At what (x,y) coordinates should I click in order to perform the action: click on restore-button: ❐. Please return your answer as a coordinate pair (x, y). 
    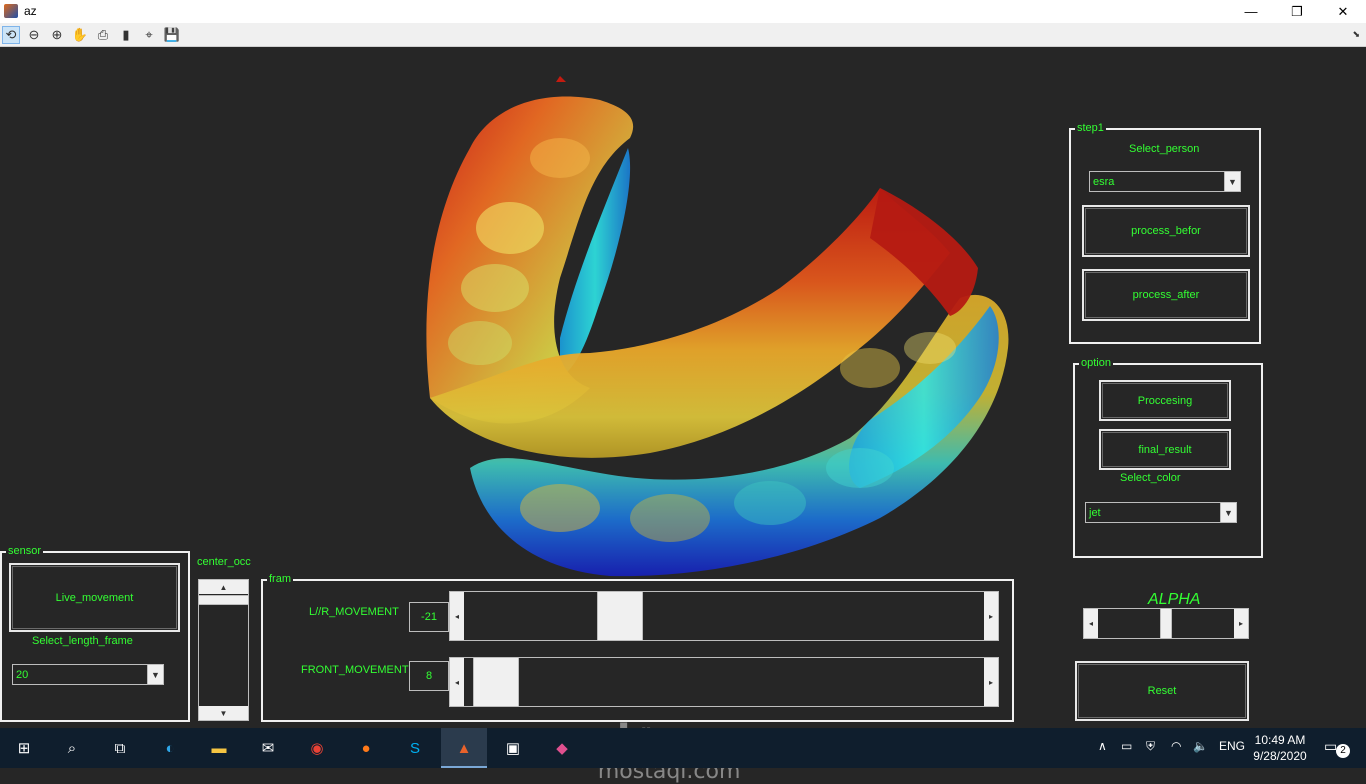
    Looking at the image, I should click on (1297, 11).